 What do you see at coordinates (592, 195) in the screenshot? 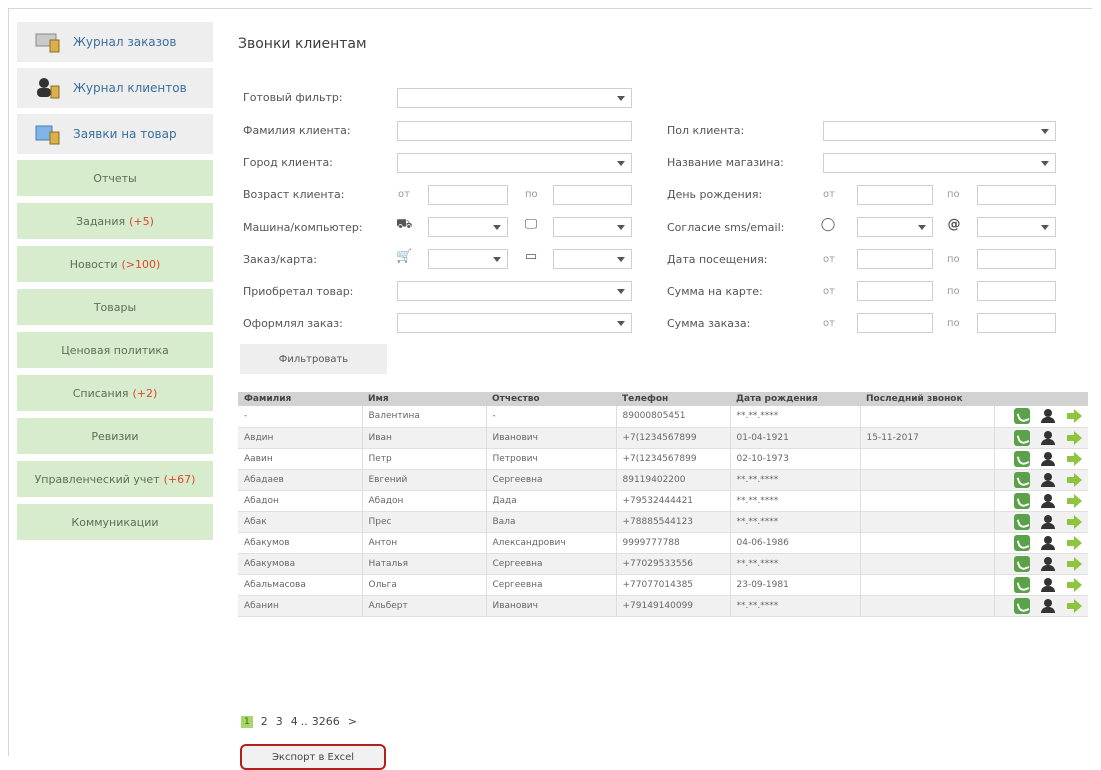
I see `age-to-input` at bounding box center [592, 195].